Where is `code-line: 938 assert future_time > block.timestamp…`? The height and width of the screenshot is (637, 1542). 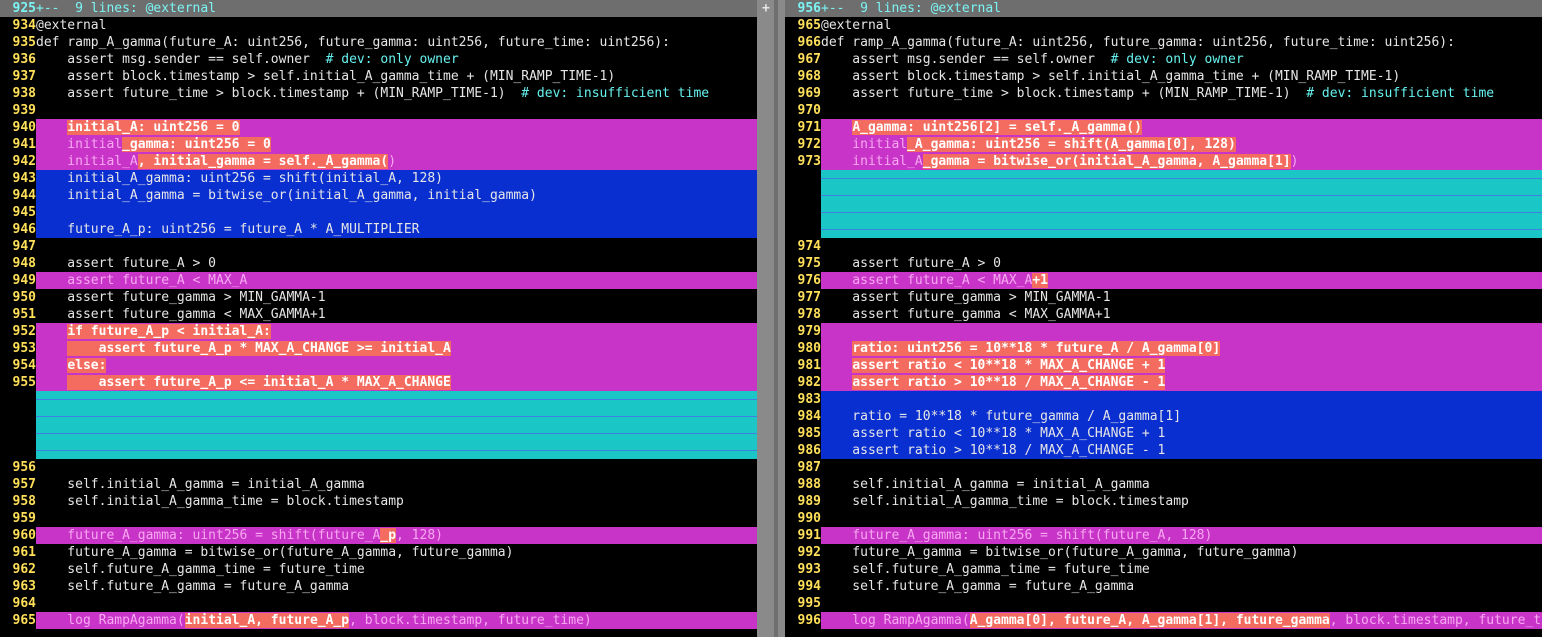 code-line: 938 assert future_time > block.timestamp… is located at coordinates (378, 93).